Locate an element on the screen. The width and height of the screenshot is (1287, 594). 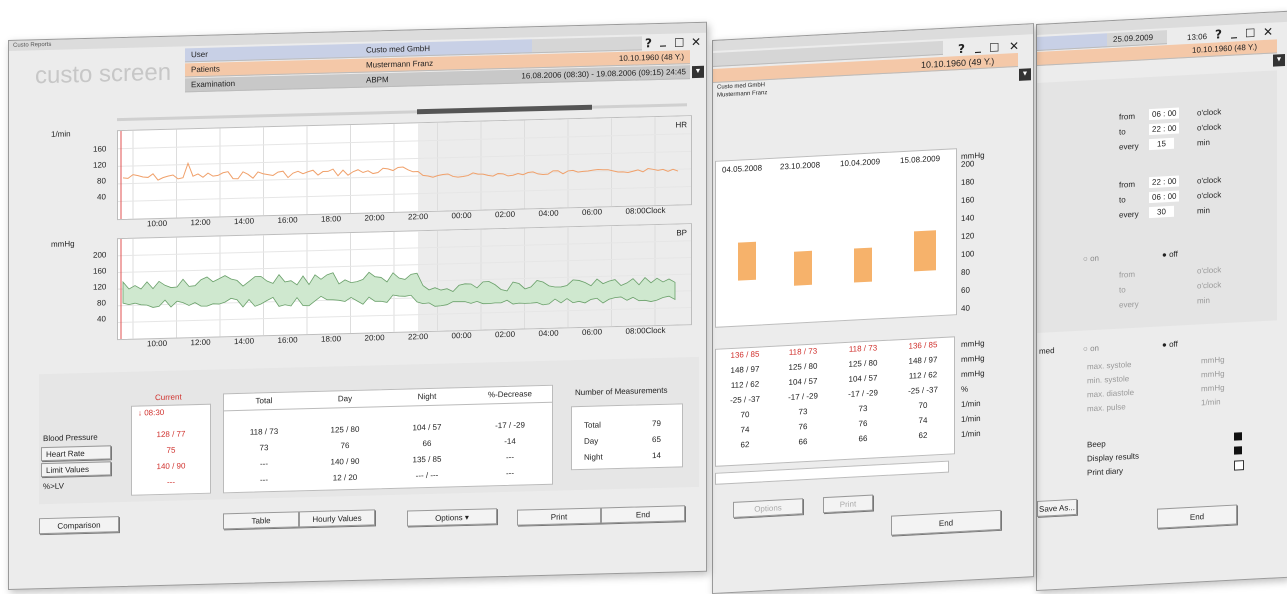
table-cell: 66 is located at coordinates (427, 443).